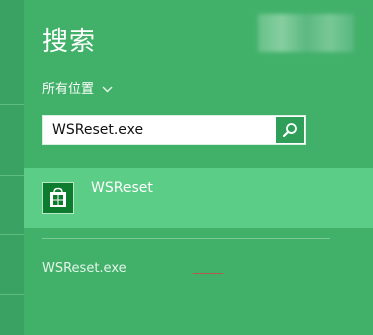  I want to click on scope-dropdown: 所有位置, so click(77, 90).